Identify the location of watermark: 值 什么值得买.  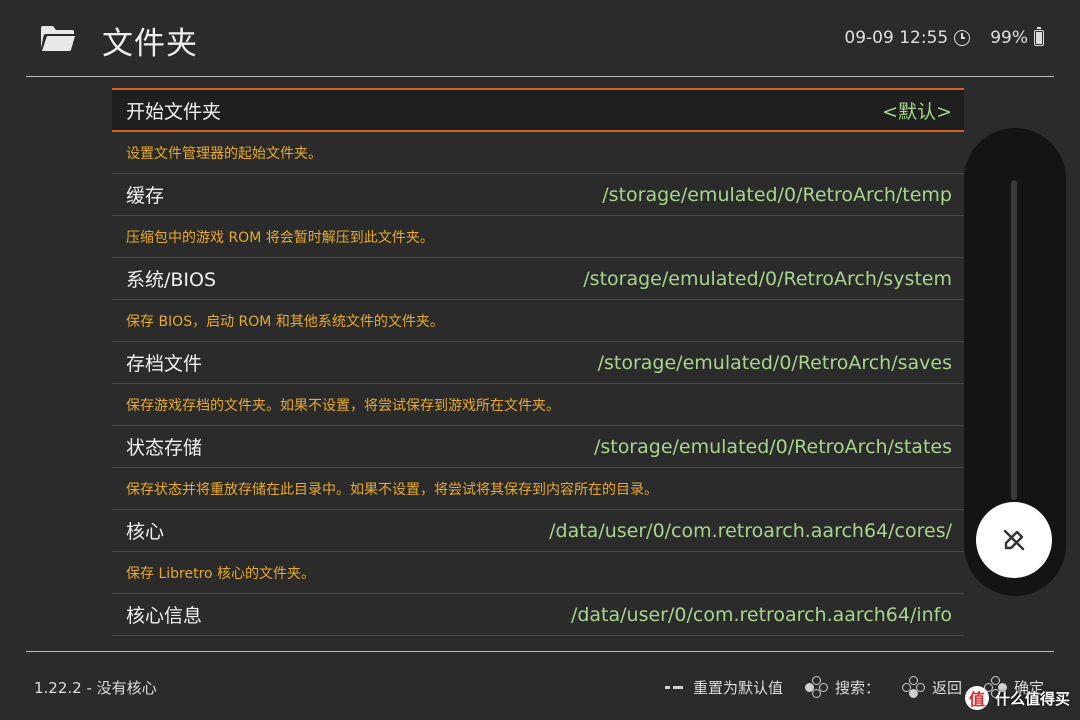
(1017, 698).